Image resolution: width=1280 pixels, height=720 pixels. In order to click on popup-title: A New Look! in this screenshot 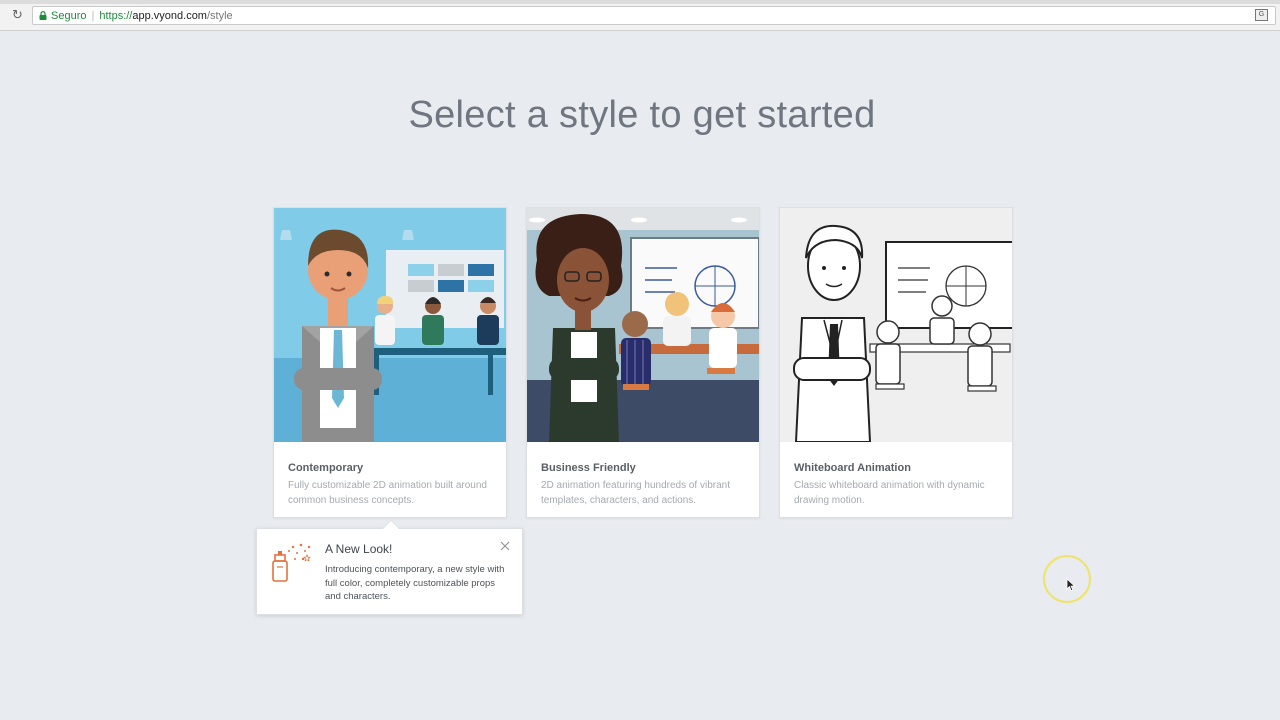, I will do `click(359, 549)`.